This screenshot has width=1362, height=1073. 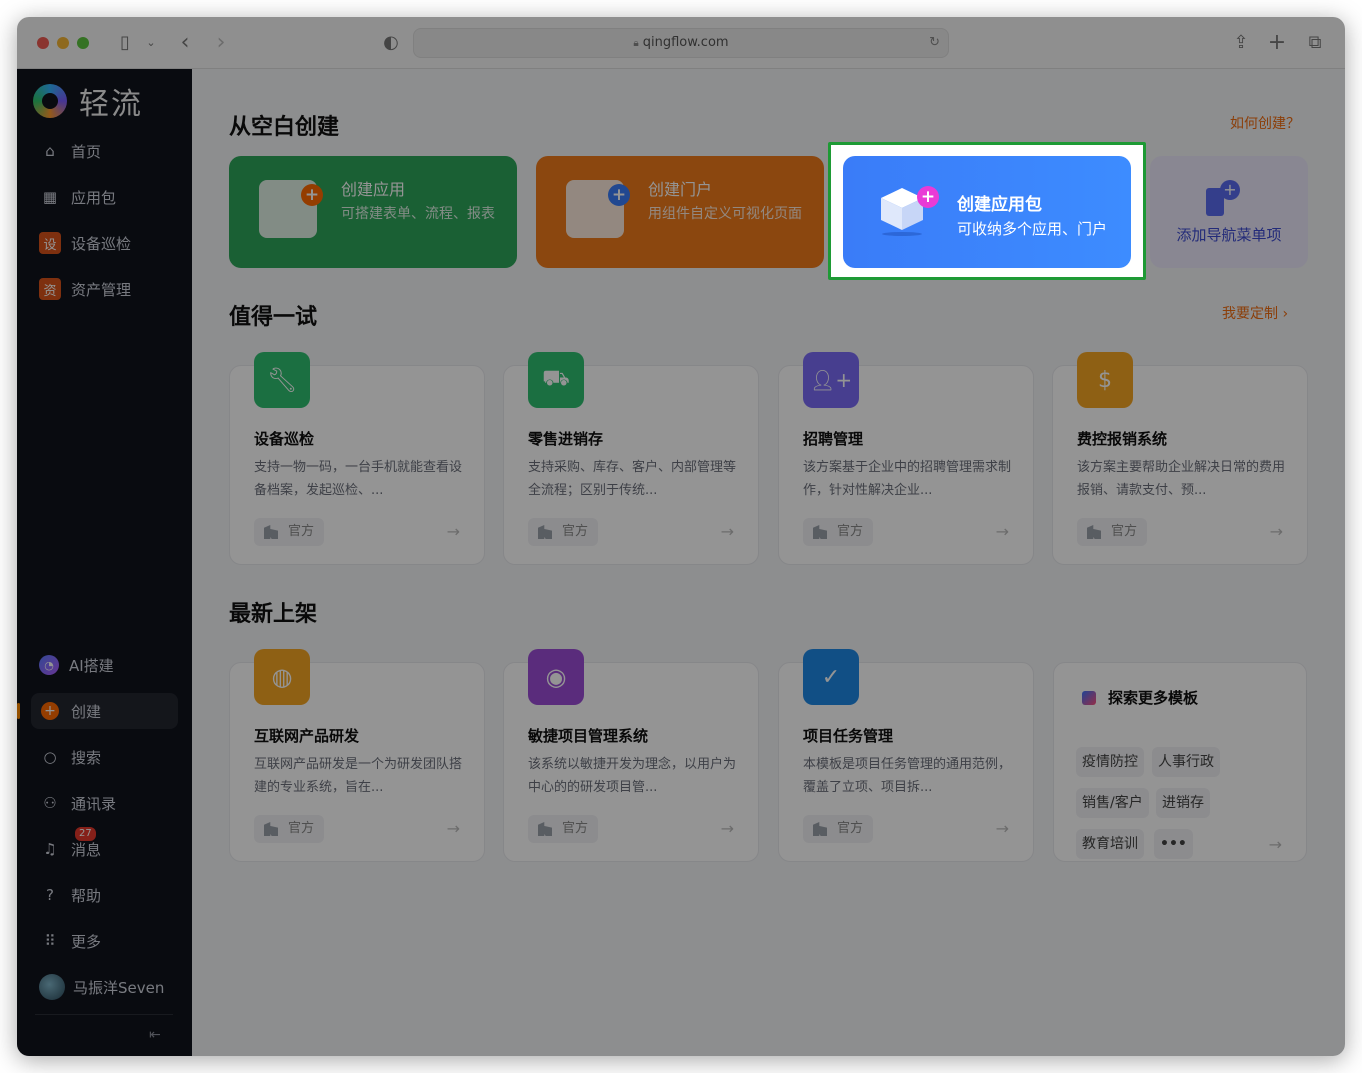 I want to click on sidebar-item-create: + 创建, so click(x=104, y=711).